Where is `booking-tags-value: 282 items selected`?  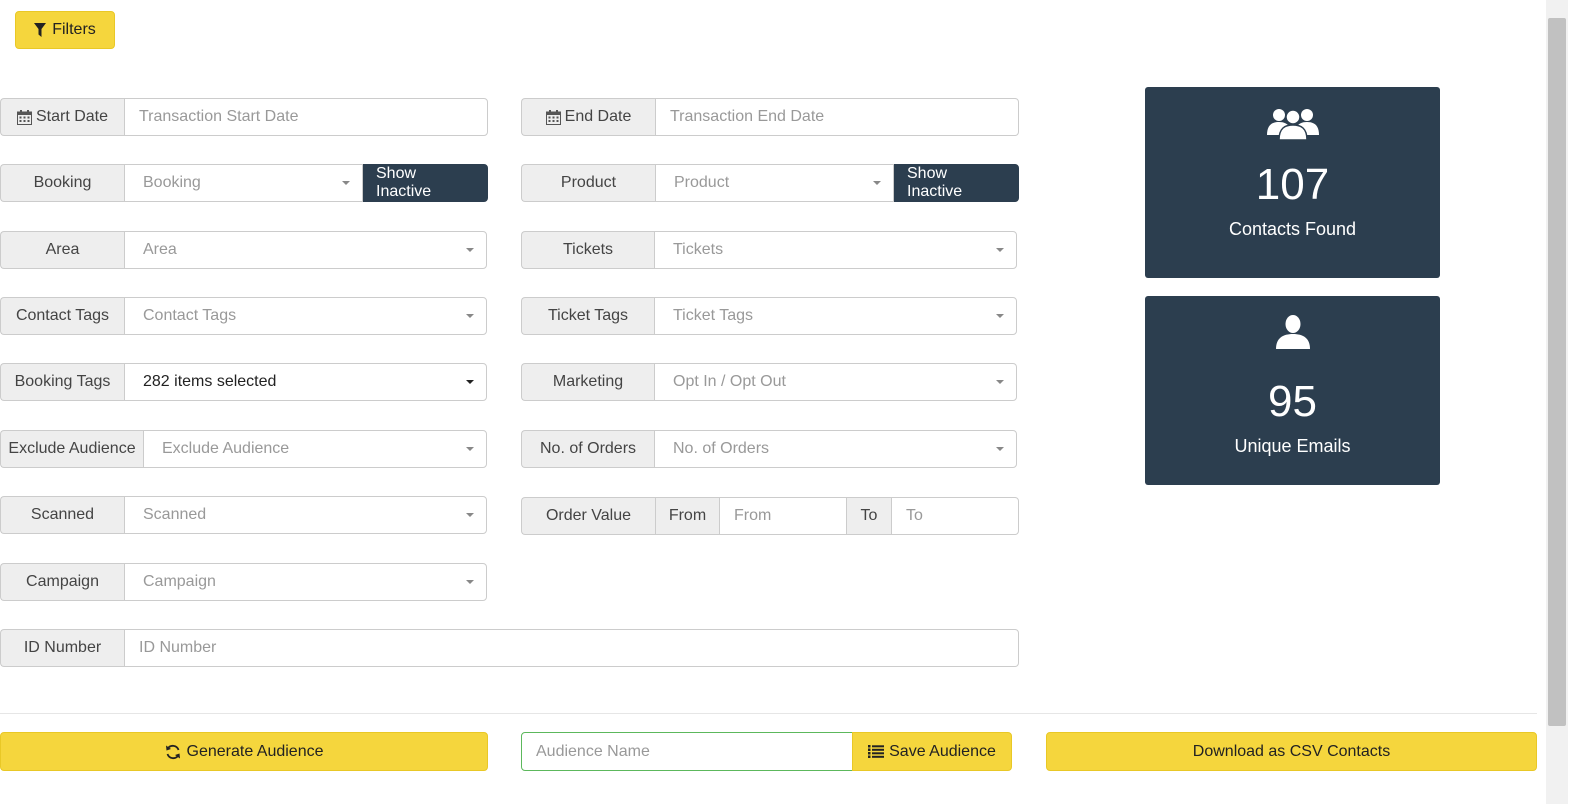 booking-tags-value: 282 items selected is located at coordinates (210, 381).